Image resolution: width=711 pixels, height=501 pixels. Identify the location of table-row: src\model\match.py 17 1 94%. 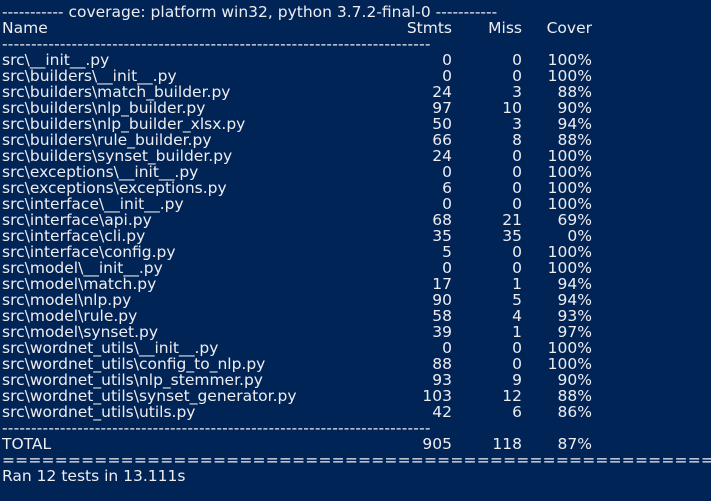
(356, 284).